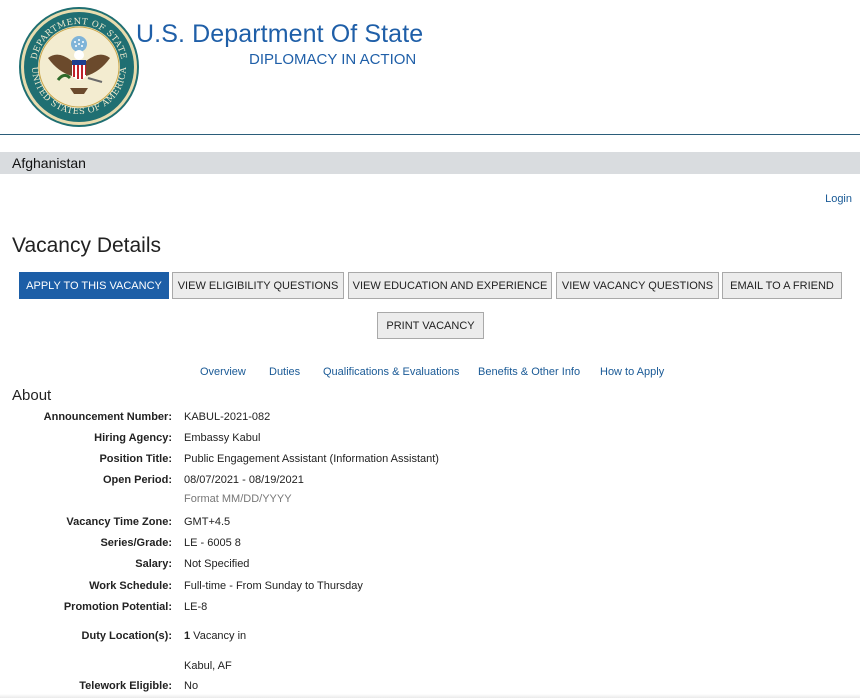 The width and height of the screenshot is (860, 698). I want to click on page-title: Vacancy Details, so click(87, 245).